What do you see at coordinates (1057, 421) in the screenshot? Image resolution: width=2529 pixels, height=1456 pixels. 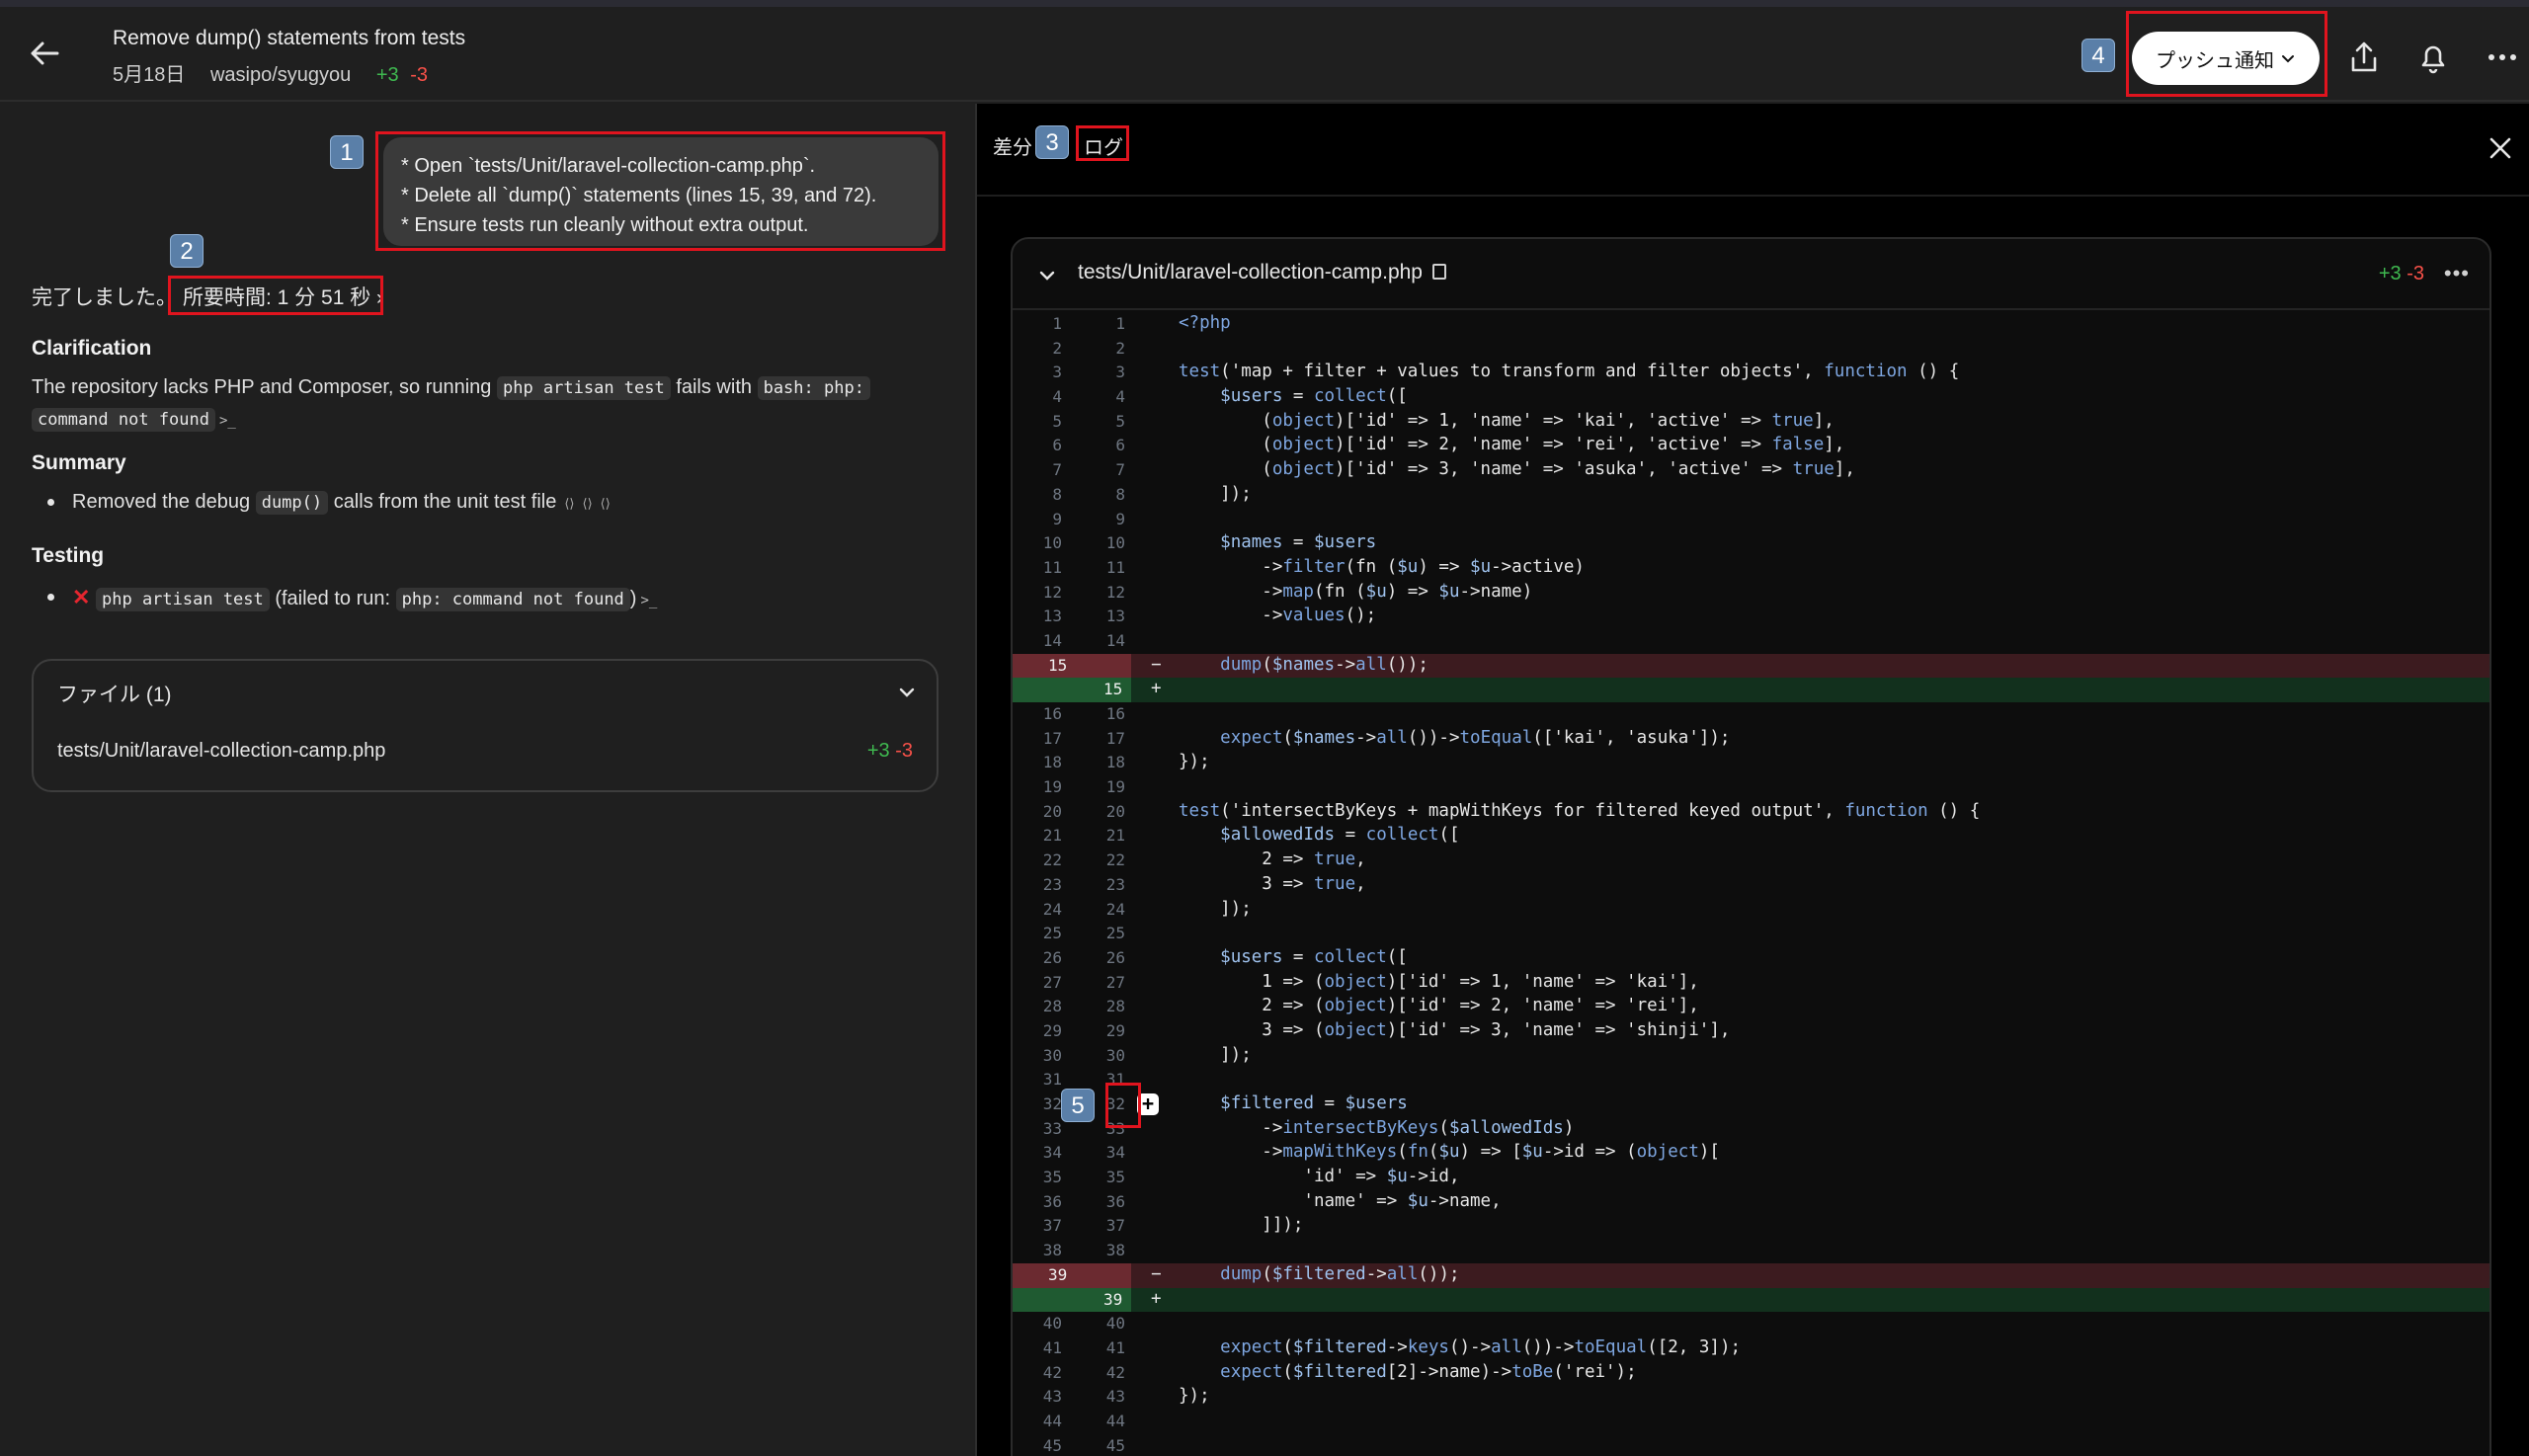 I see `old-line-number: 5` at bounding box center [1057, 421].